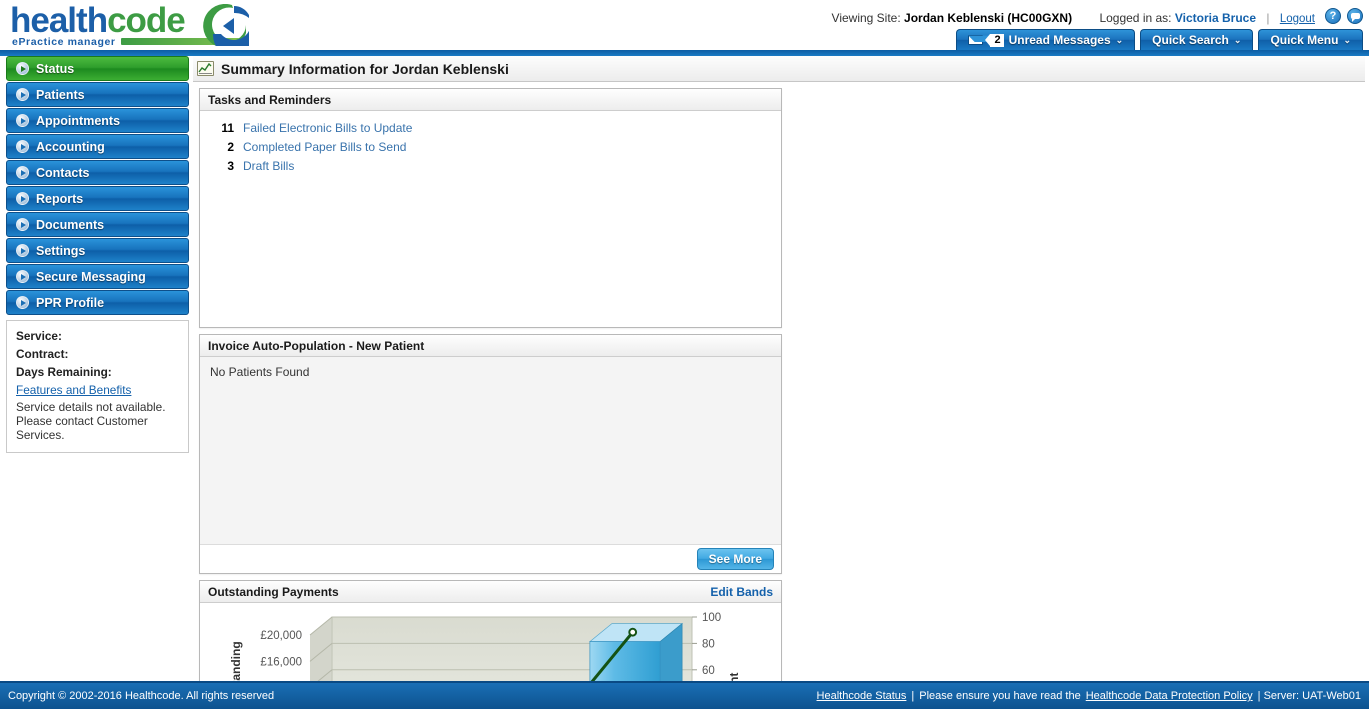 This screenshot has width=1369, height=709. Describe the element at coordinates (205, 68) in the screenshot. I see `chart-line-icon` at that location.